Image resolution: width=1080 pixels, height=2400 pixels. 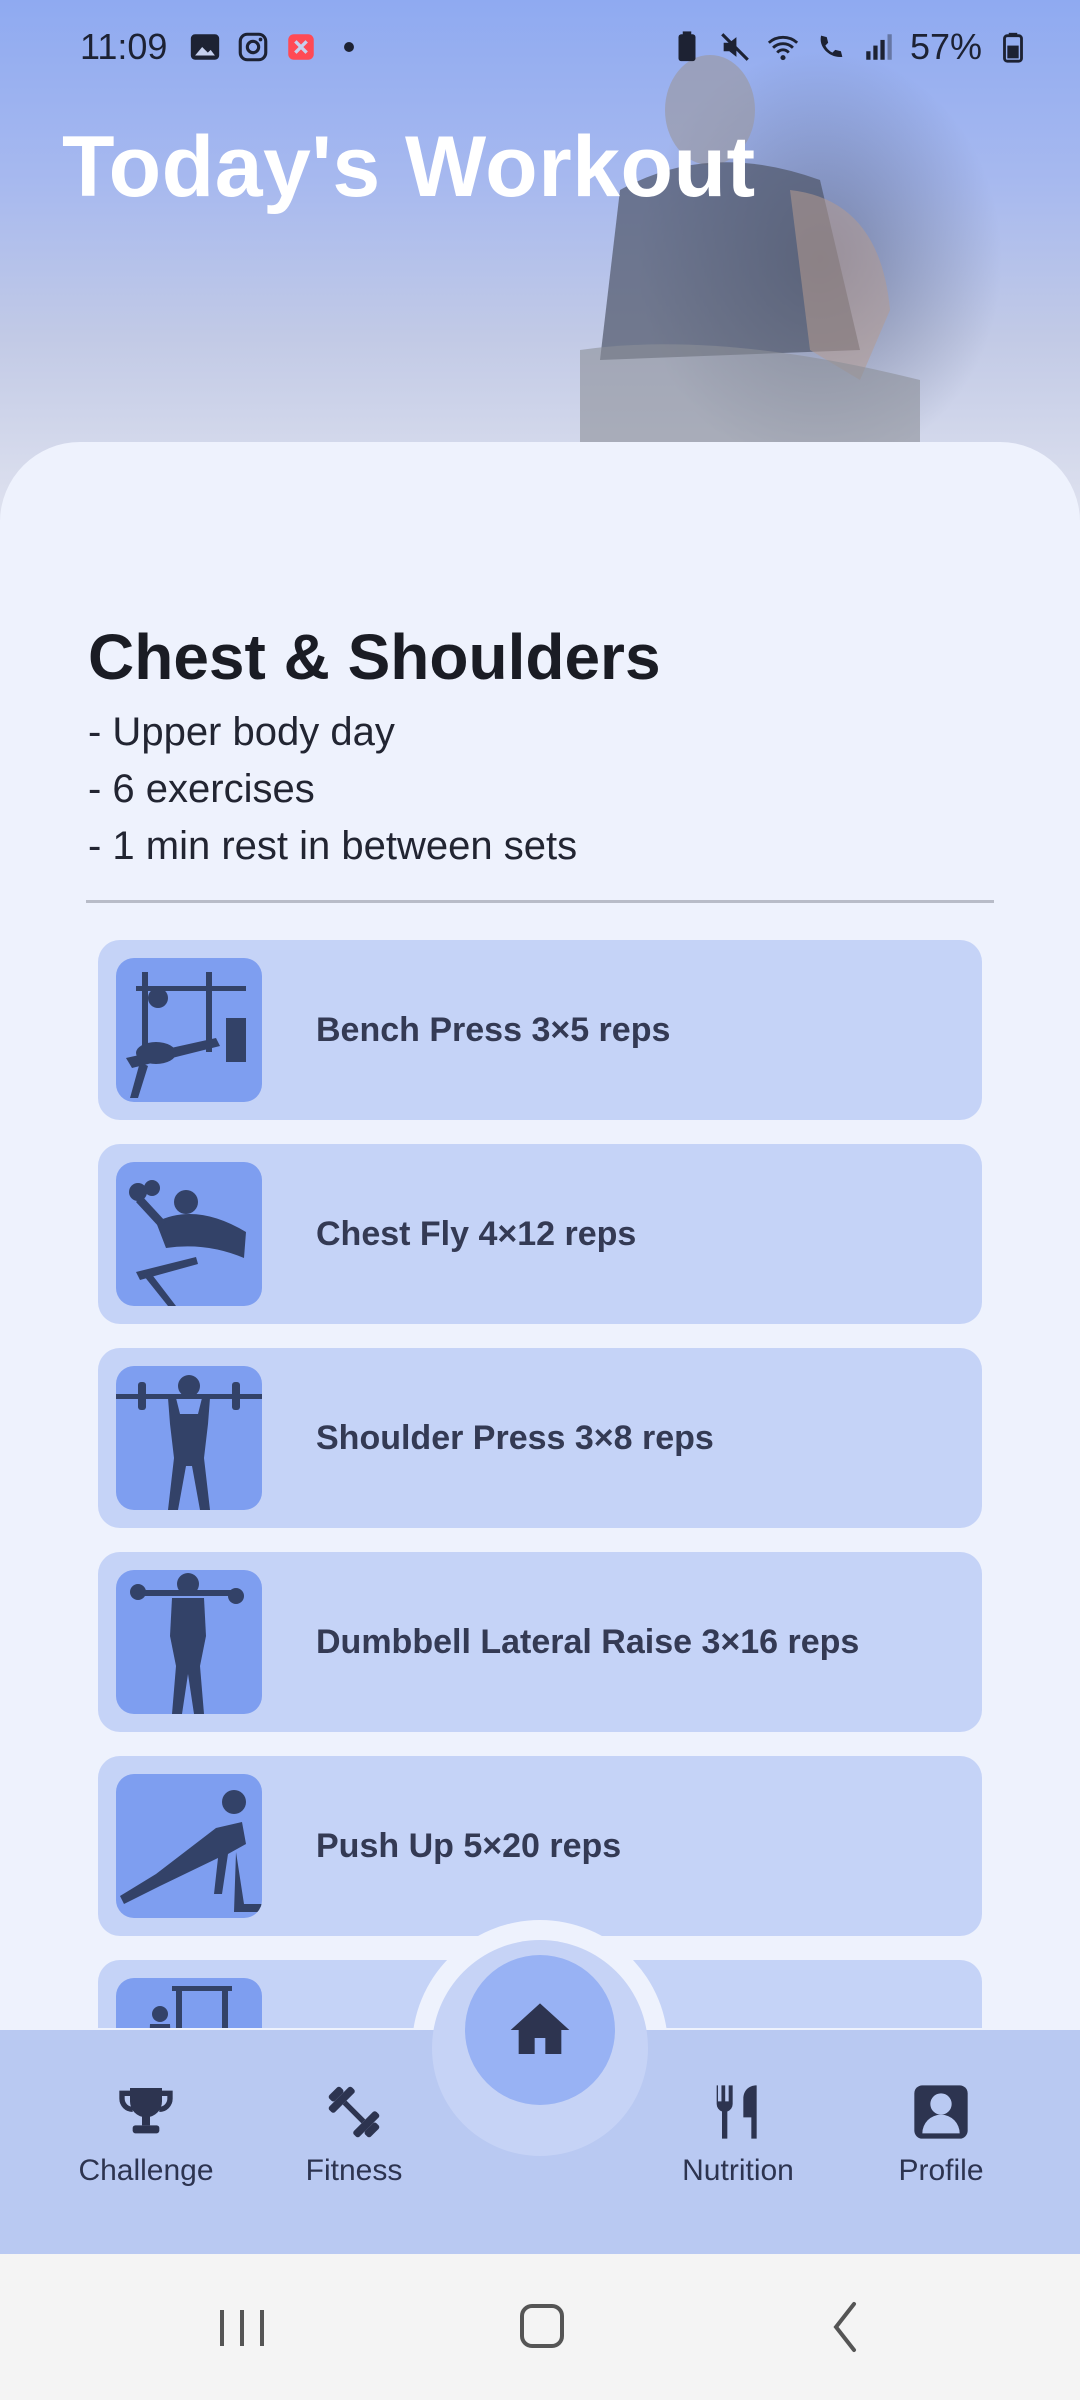 I want to click on home-icon, so click(x=540, y=2028).